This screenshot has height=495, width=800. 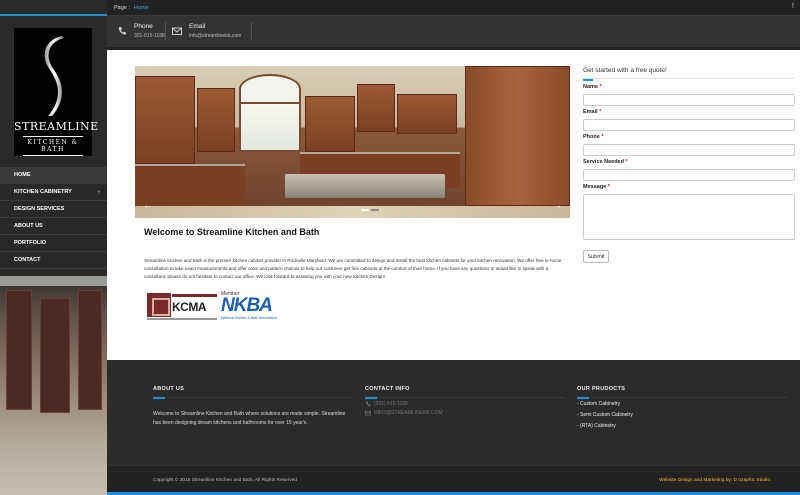 I want to click on phone-field-group: Phone *, so click(x=689, y=145).